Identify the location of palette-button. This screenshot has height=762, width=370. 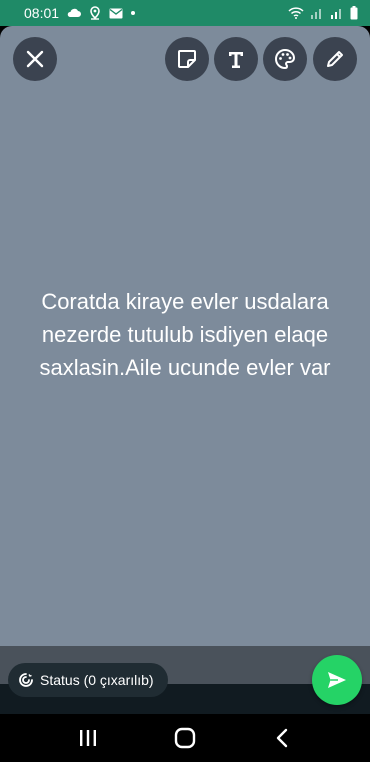
(285, 59).